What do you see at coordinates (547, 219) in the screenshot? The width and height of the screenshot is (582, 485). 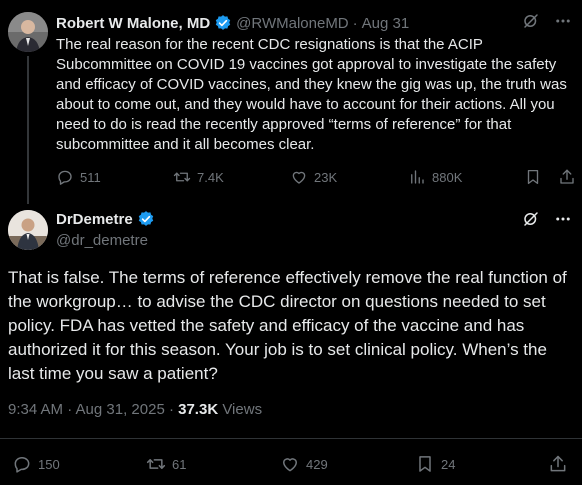 I see `reply-top-actions` at bounding box center [547, 219].